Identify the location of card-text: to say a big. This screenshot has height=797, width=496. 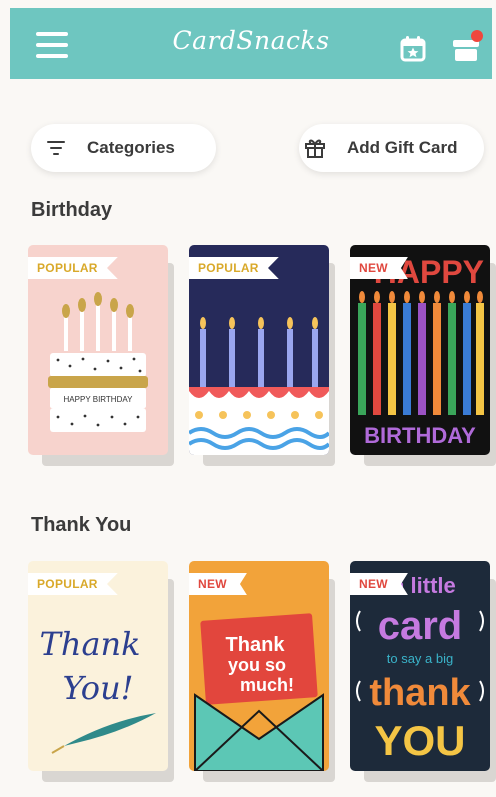
(420, 658).